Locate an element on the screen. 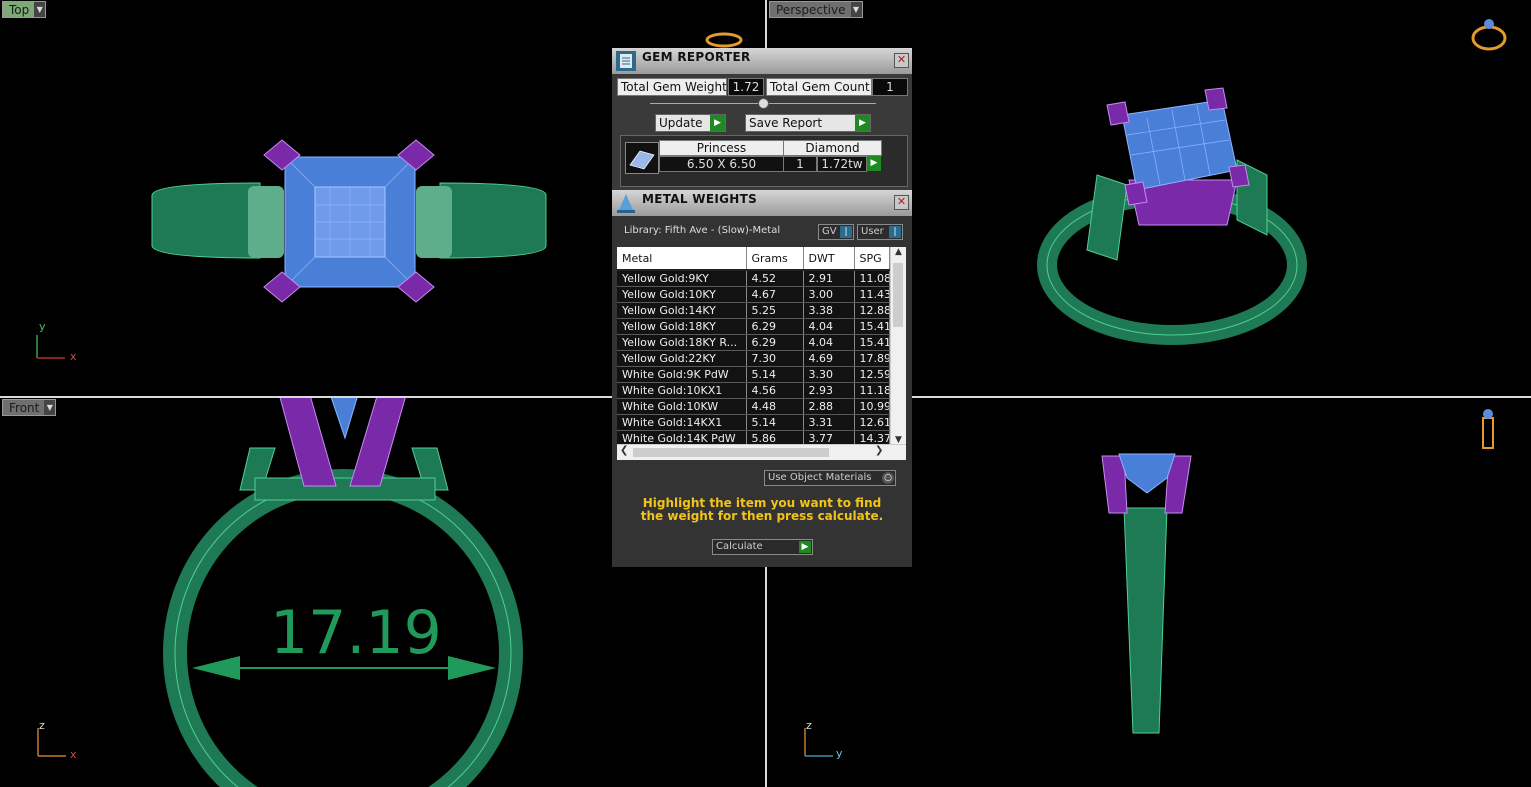  user-label: User is located at coordinates (872, 231).